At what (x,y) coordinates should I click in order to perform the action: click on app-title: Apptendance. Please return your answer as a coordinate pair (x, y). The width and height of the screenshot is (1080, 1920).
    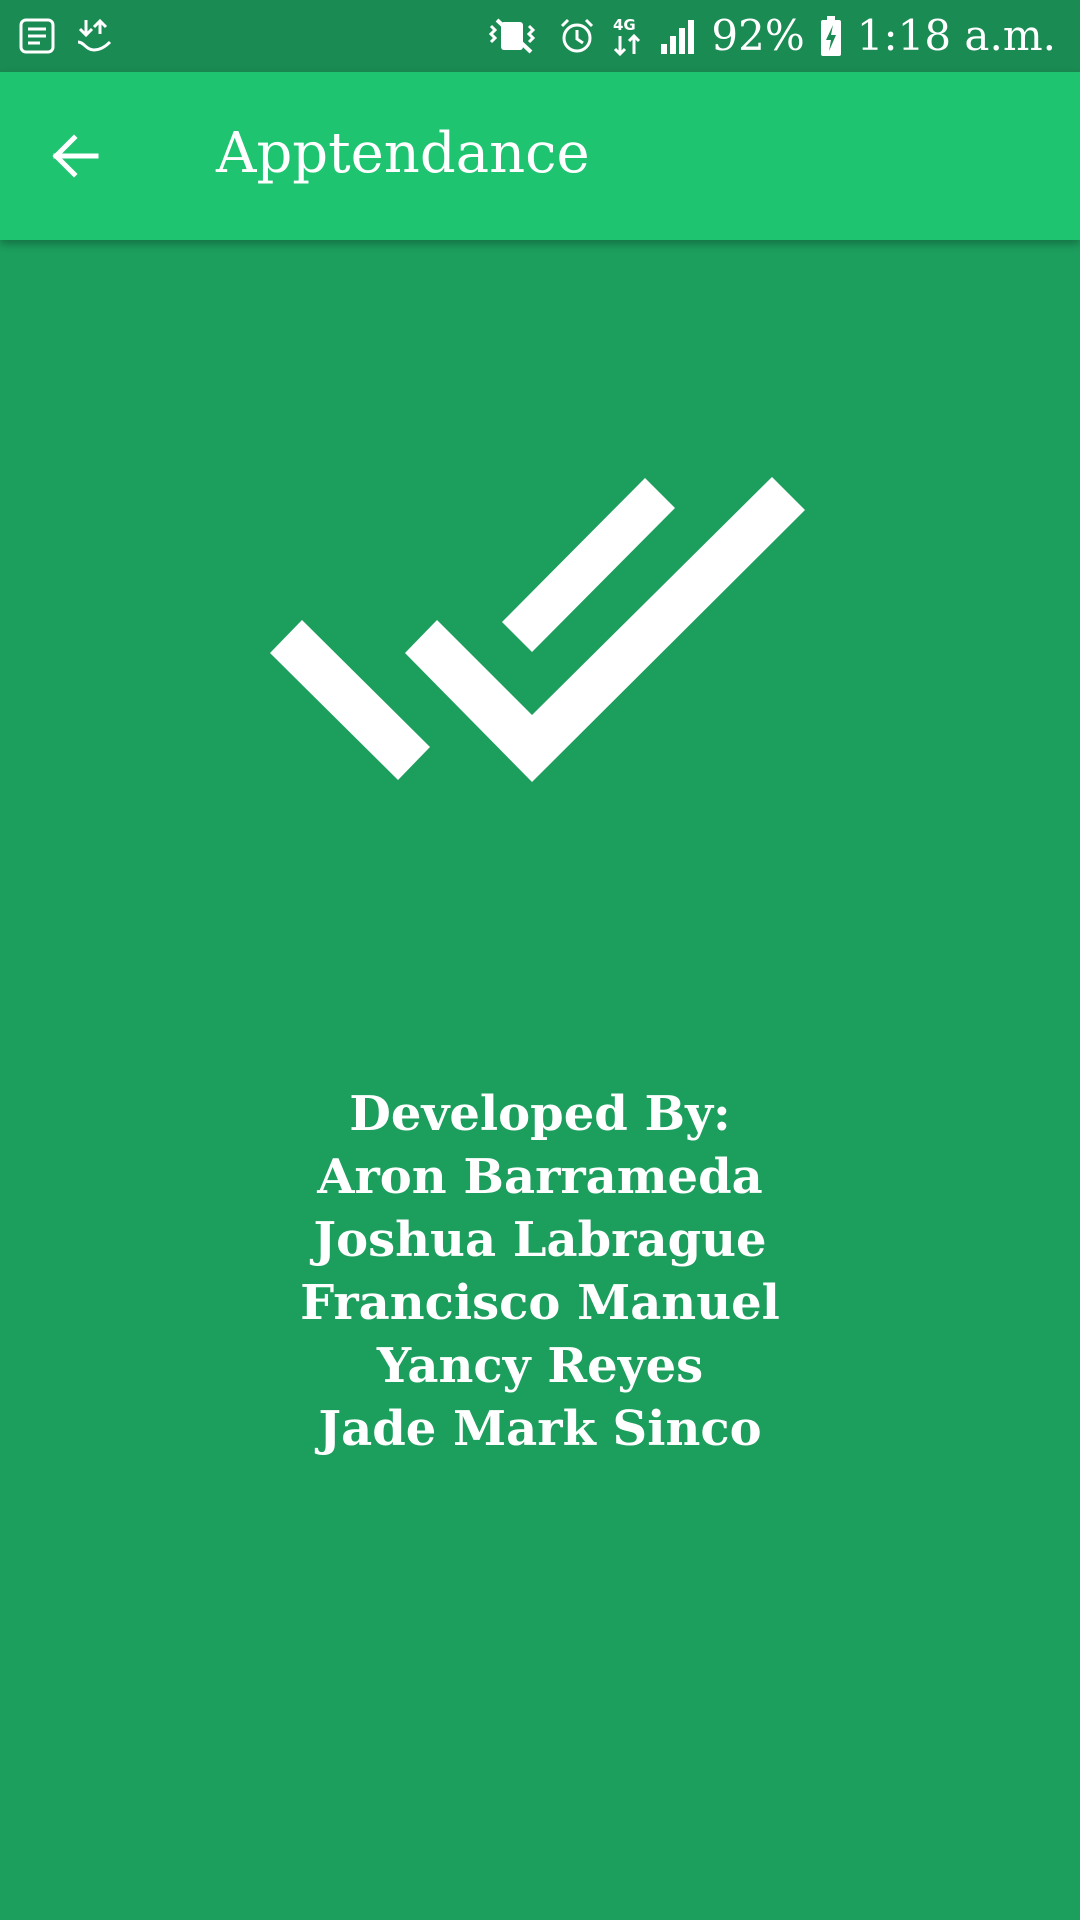
    Looking at the image, I should click on (403, 153).